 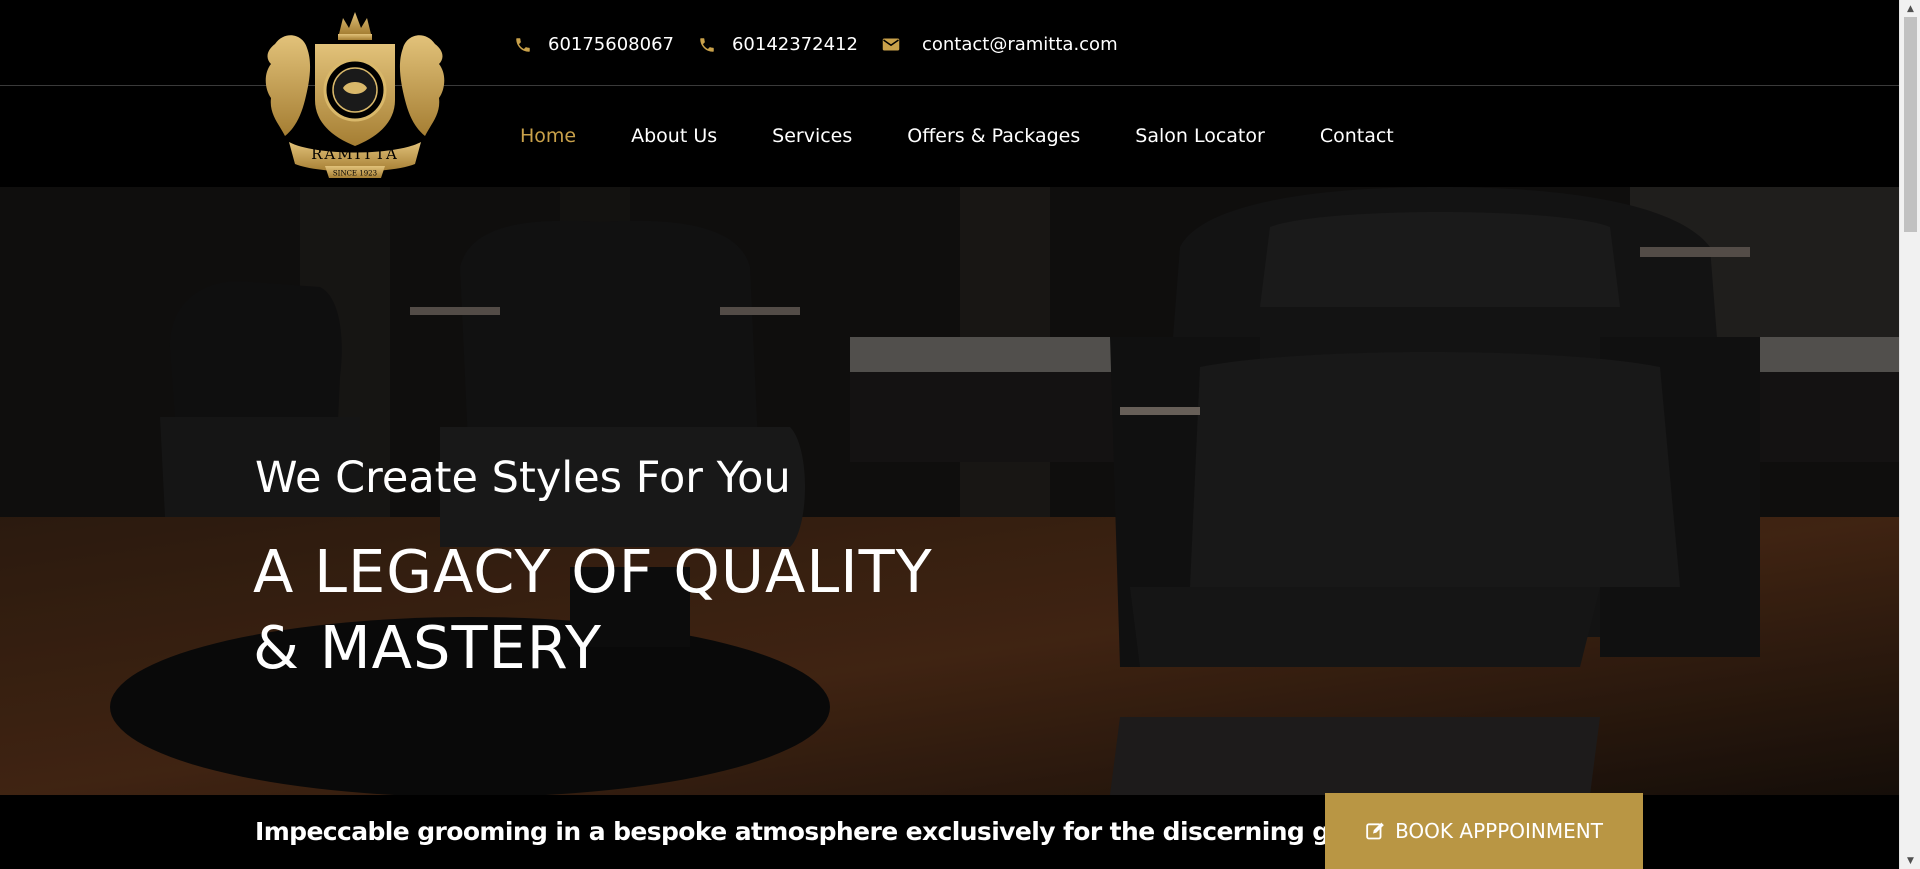 I want to click on email-contact: contact@ramitta.com, so click(x=1000, y=44).